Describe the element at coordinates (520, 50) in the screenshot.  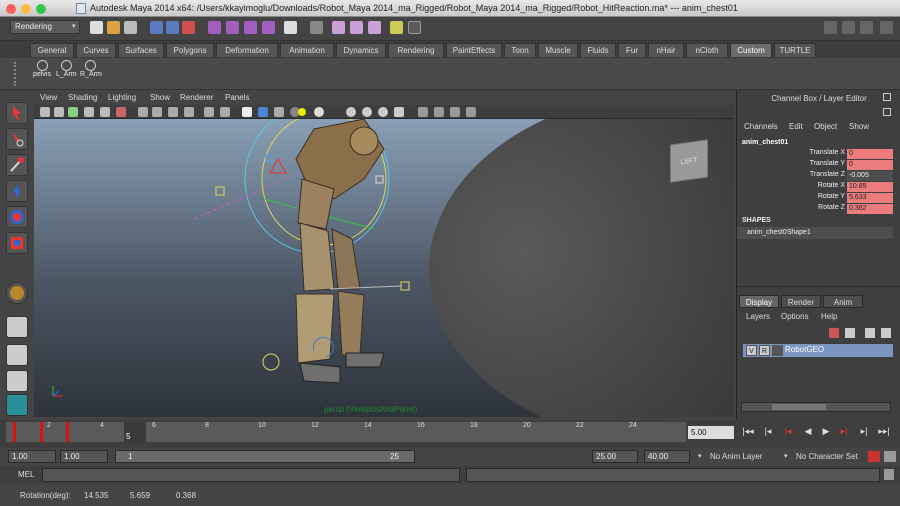
I see `shelf-tab-toon: Toon` at that location.